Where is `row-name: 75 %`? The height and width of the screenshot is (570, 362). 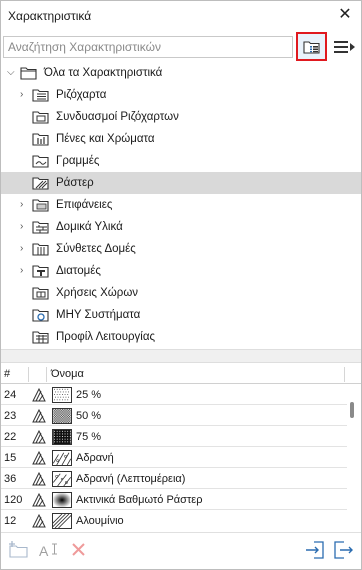 row-name: 75 % is located at coordinates (89, 437).